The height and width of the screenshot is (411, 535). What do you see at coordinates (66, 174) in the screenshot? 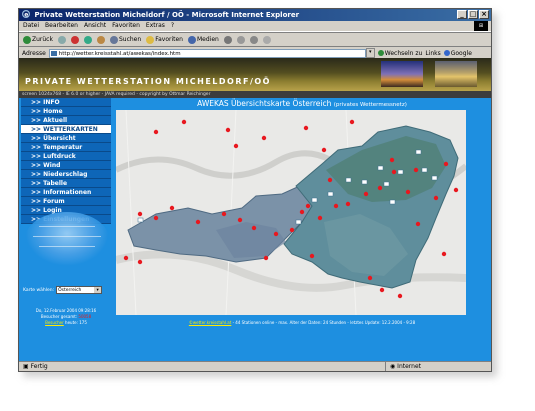
I see `nav-item: >> Niederschlag` at bounding box center [66, 174].